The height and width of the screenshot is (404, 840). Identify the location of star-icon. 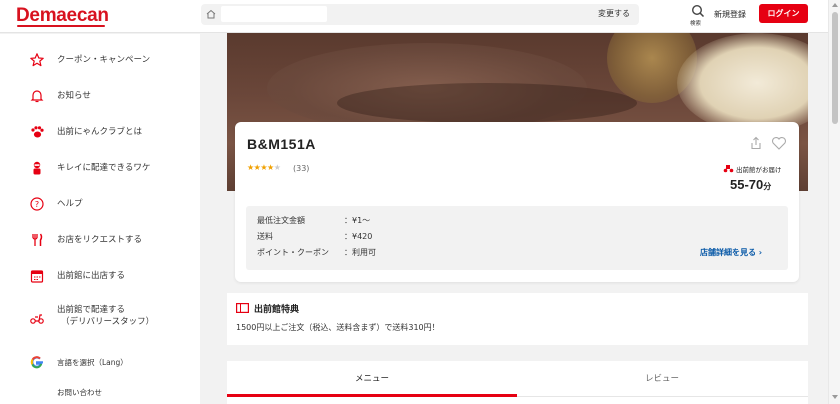
(37, 60).